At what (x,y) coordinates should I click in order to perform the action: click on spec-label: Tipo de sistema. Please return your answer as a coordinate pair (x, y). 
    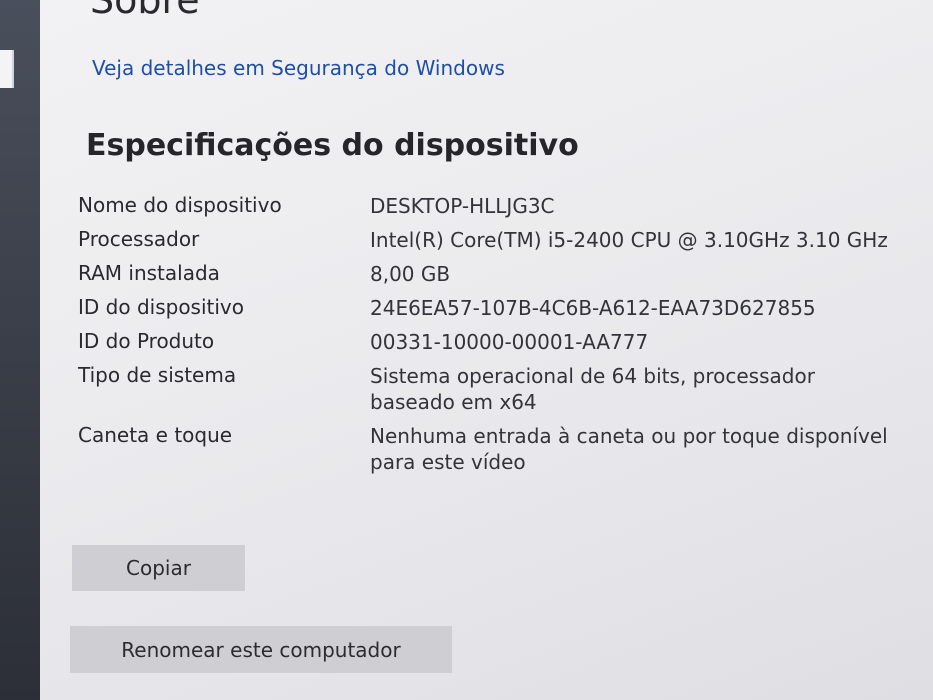
    Looking at the image, I should click on (157, 375).